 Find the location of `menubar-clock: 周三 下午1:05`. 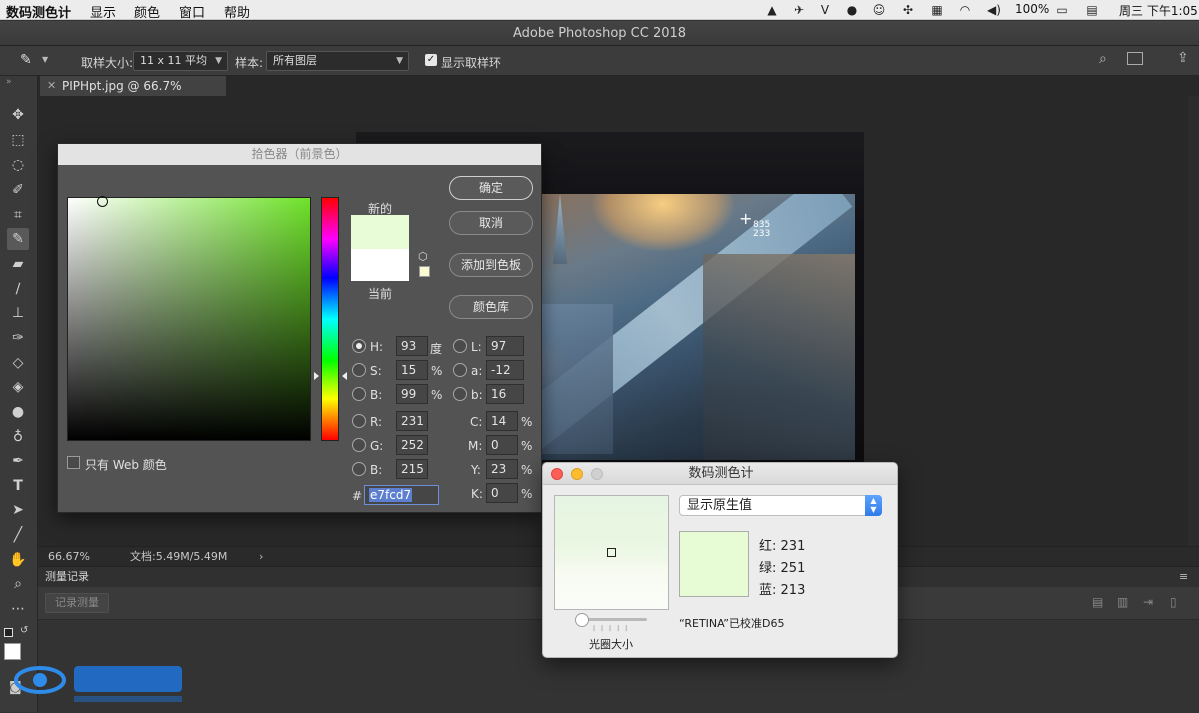

menubar-clock: 周三 下午1:05 is located at coordinates (1158, 10).